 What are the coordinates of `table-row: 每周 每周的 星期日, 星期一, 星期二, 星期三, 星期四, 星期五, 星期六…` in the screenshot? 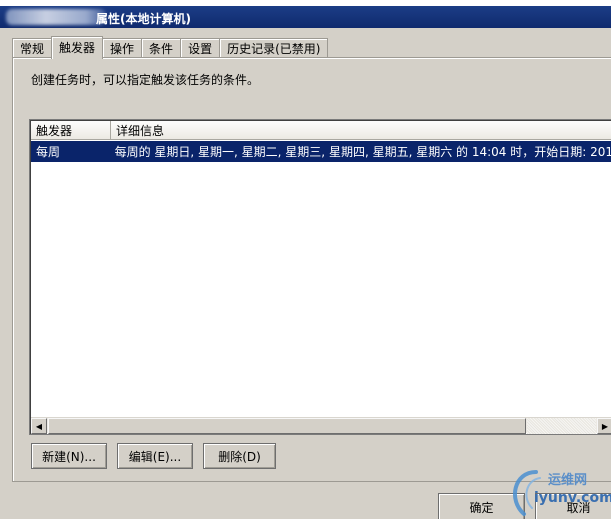 It's located at (321, 151).